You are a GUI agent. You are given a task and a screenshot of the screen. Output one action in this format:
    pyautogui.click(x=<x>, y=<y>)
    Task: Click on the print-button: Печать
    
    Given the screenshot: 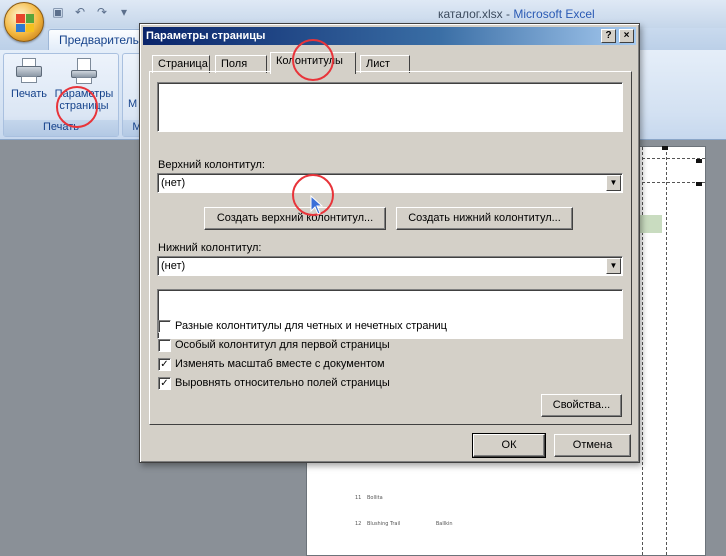 What is the action you would take?
    pyautogui.click(x=29, y=79)
    